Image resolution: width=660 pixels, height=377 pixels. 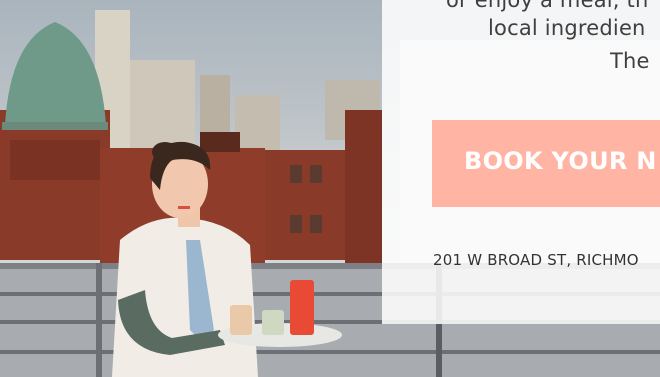 I want to click on book-reservation-button: BOOK YOUR N, so click(x=546, y=163).